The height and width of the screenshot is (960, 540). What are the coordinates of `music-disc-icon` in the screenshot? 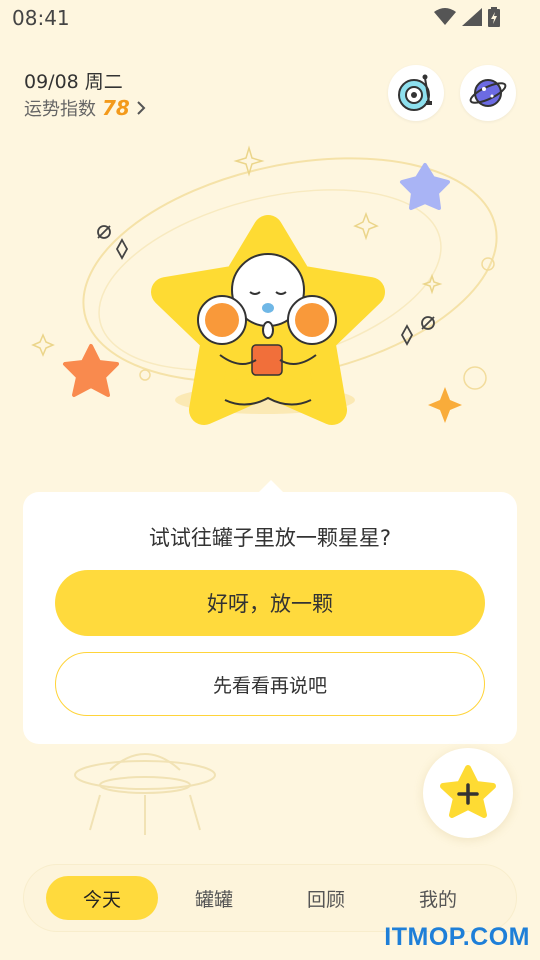 It's located at (415, 92).